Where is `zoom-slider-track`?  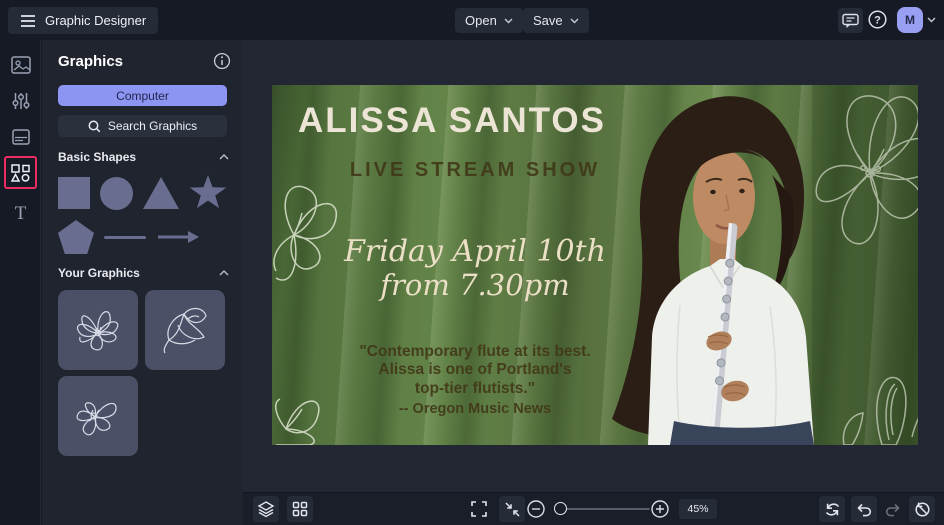
zoom-slider-track is located at coordinates (603, 509).